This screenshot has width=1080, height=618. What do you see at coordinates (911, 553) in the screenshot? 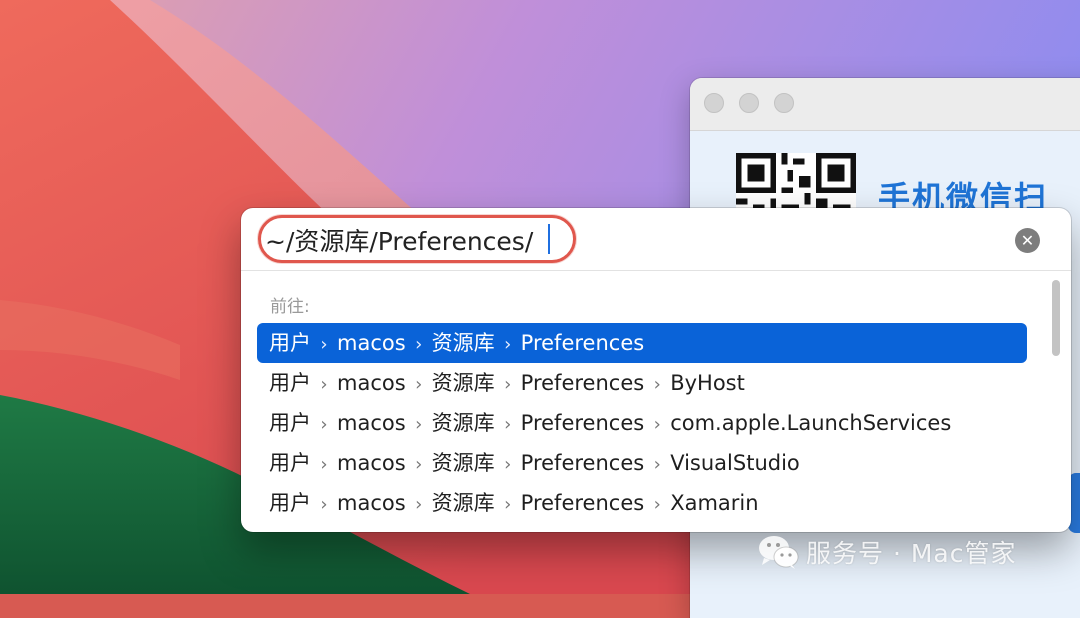
I see `watermark-text: 服务号 · Mac管家` at bounding box center [911, 553].